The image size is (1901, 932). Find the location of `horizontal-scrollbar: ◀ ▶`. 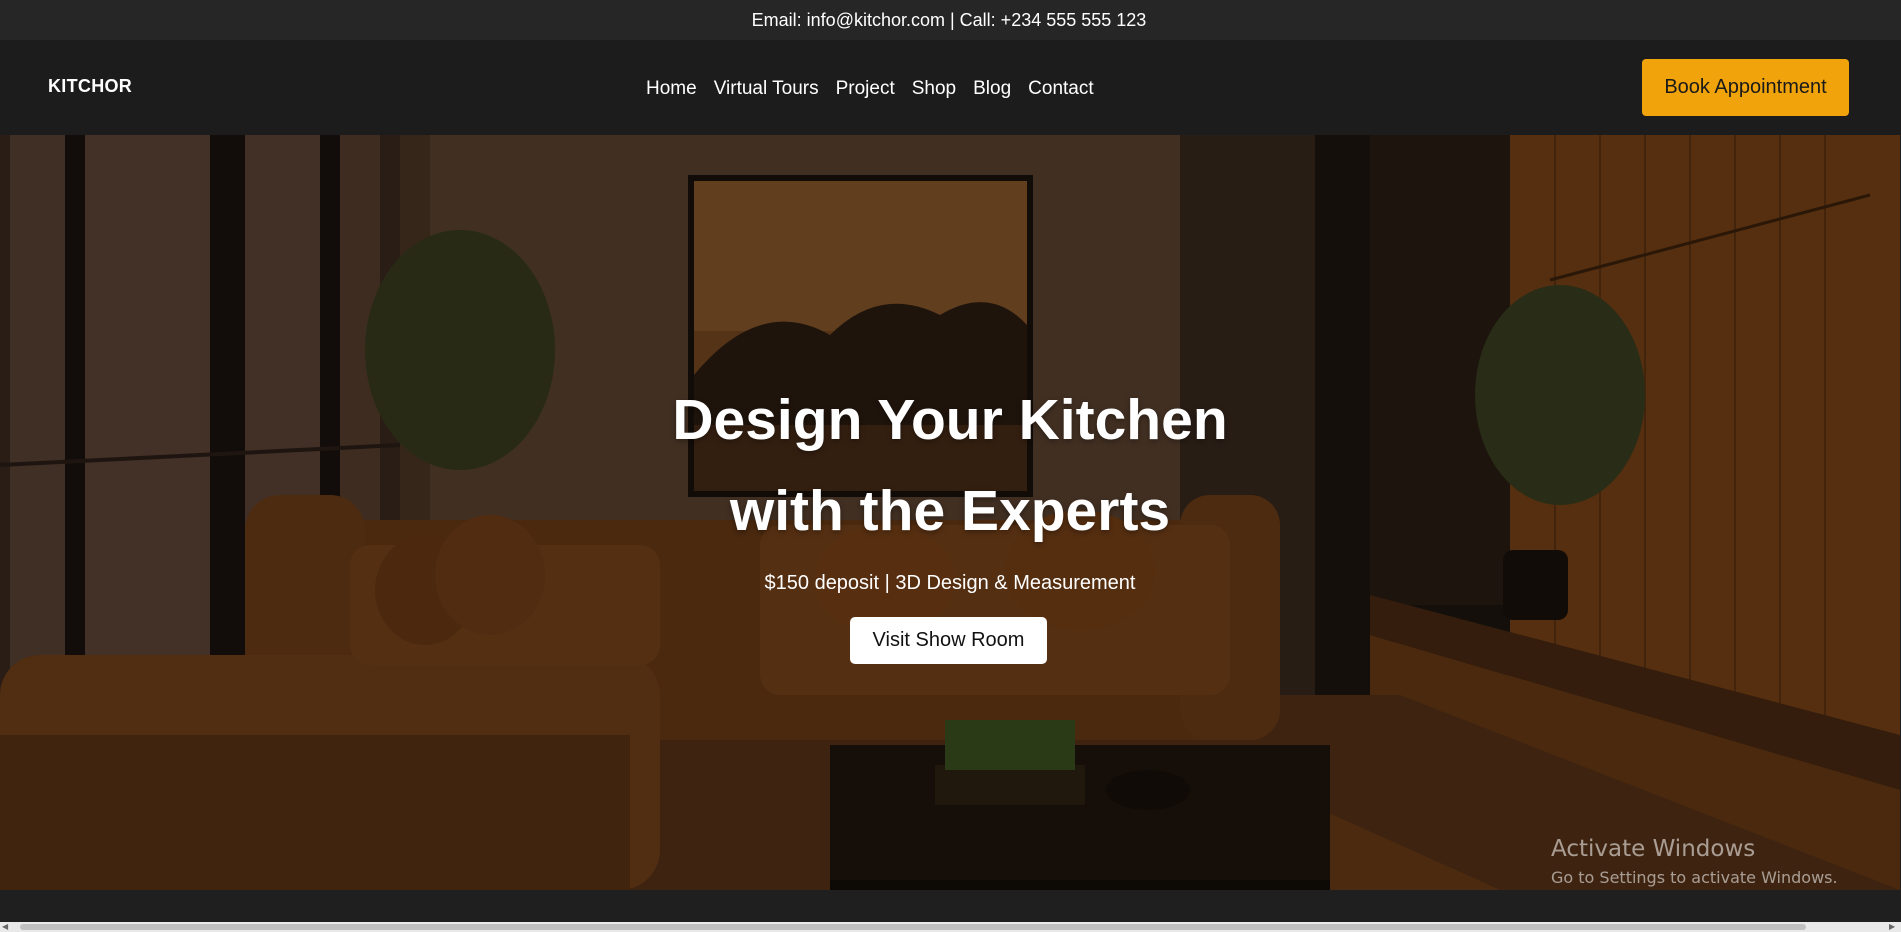

horizontal-scrollbar: ◀ ▶ is located at coordinates (950, 927).